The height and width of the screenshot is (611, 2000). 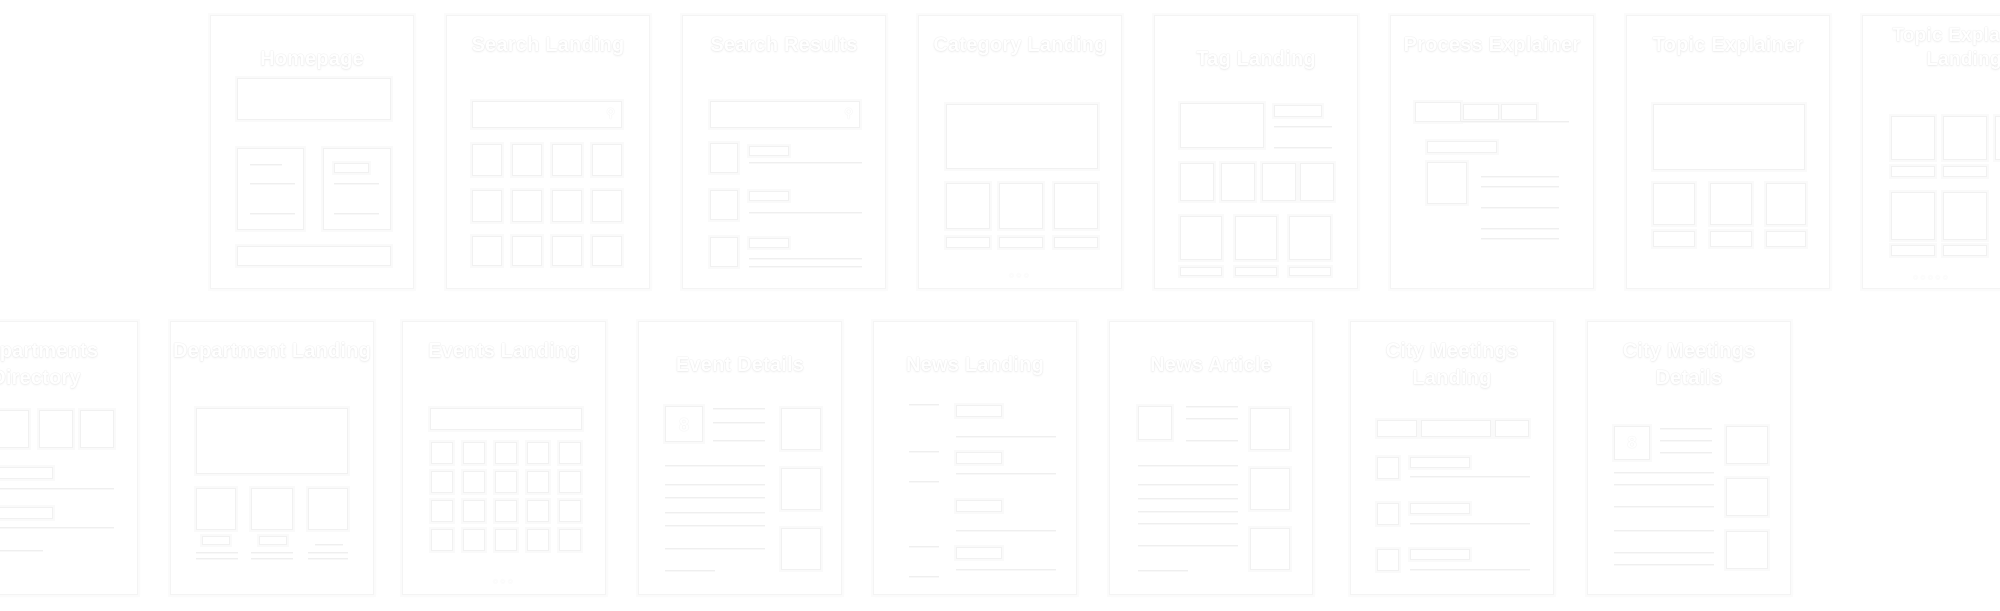 What do you see at coordinates (1211, 365) in the screenshot?
I see `card-title: News Article` at bounding box center [1211, 365].